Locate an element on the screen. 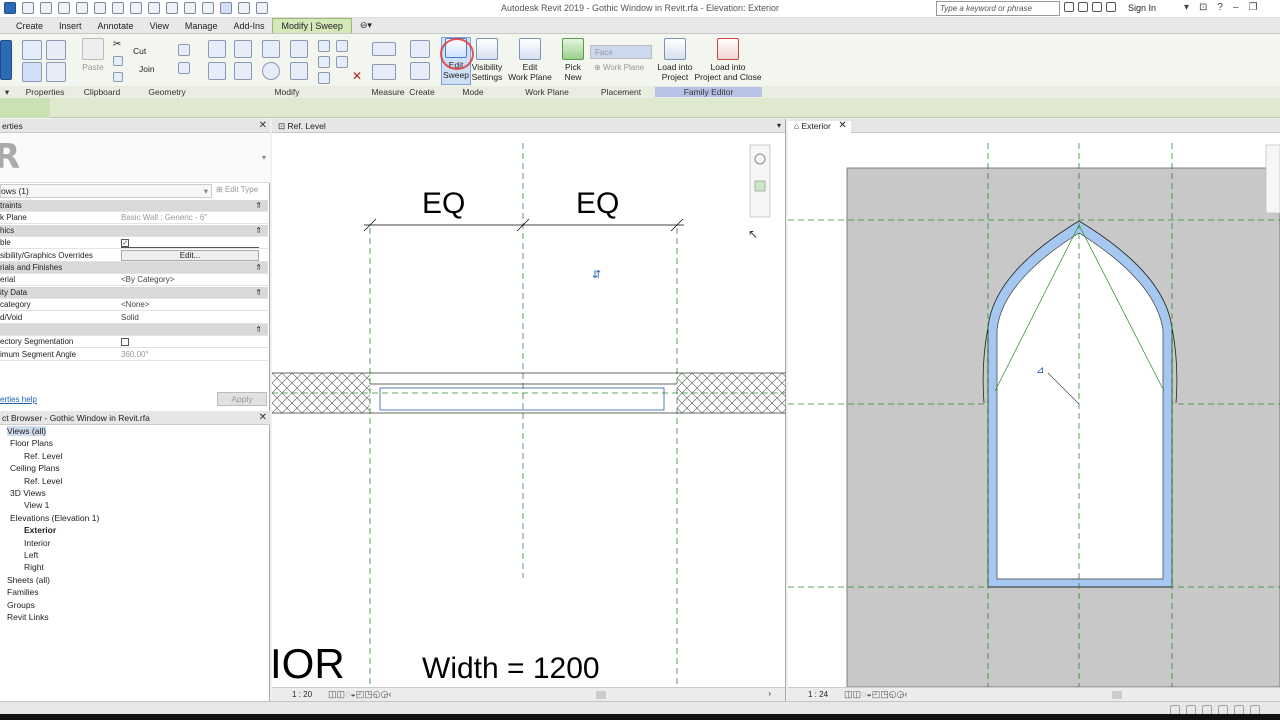  plan-view-menu-arrow-icon: ▾ is located at coordinates (779, 125).